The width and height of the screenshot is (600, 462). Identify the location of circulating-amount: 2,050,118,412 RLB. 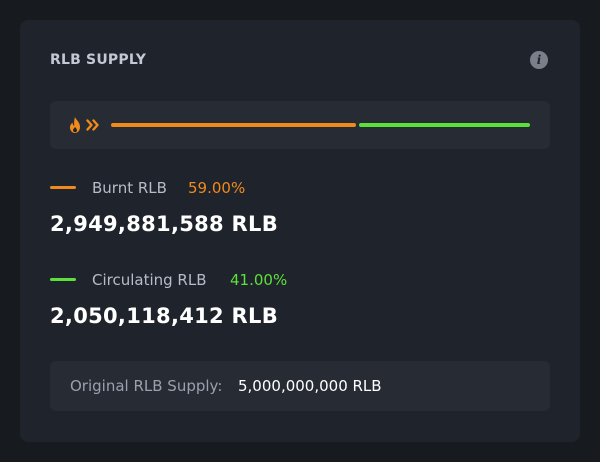
(164, 316).